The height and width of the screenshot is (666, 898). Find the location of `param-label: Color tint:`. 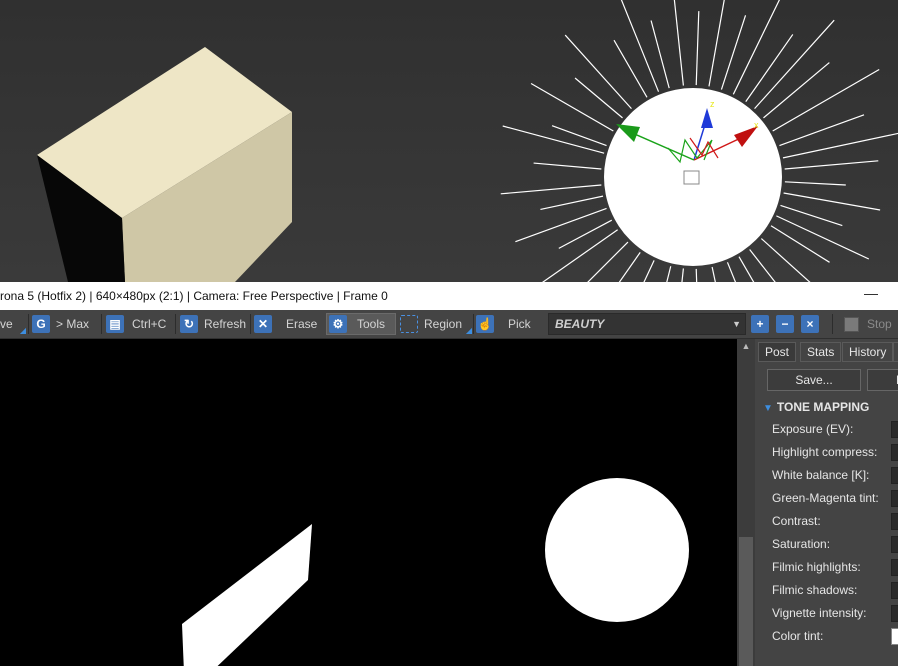

param-label: Color tint: is located at coordinates (798, 636).